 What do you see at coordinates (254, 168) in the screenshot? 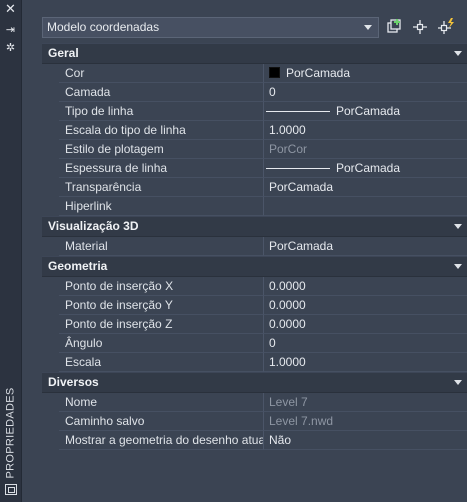
I see `property-row: Espessura de linha PorCamada` at bounding box center [254, 168].